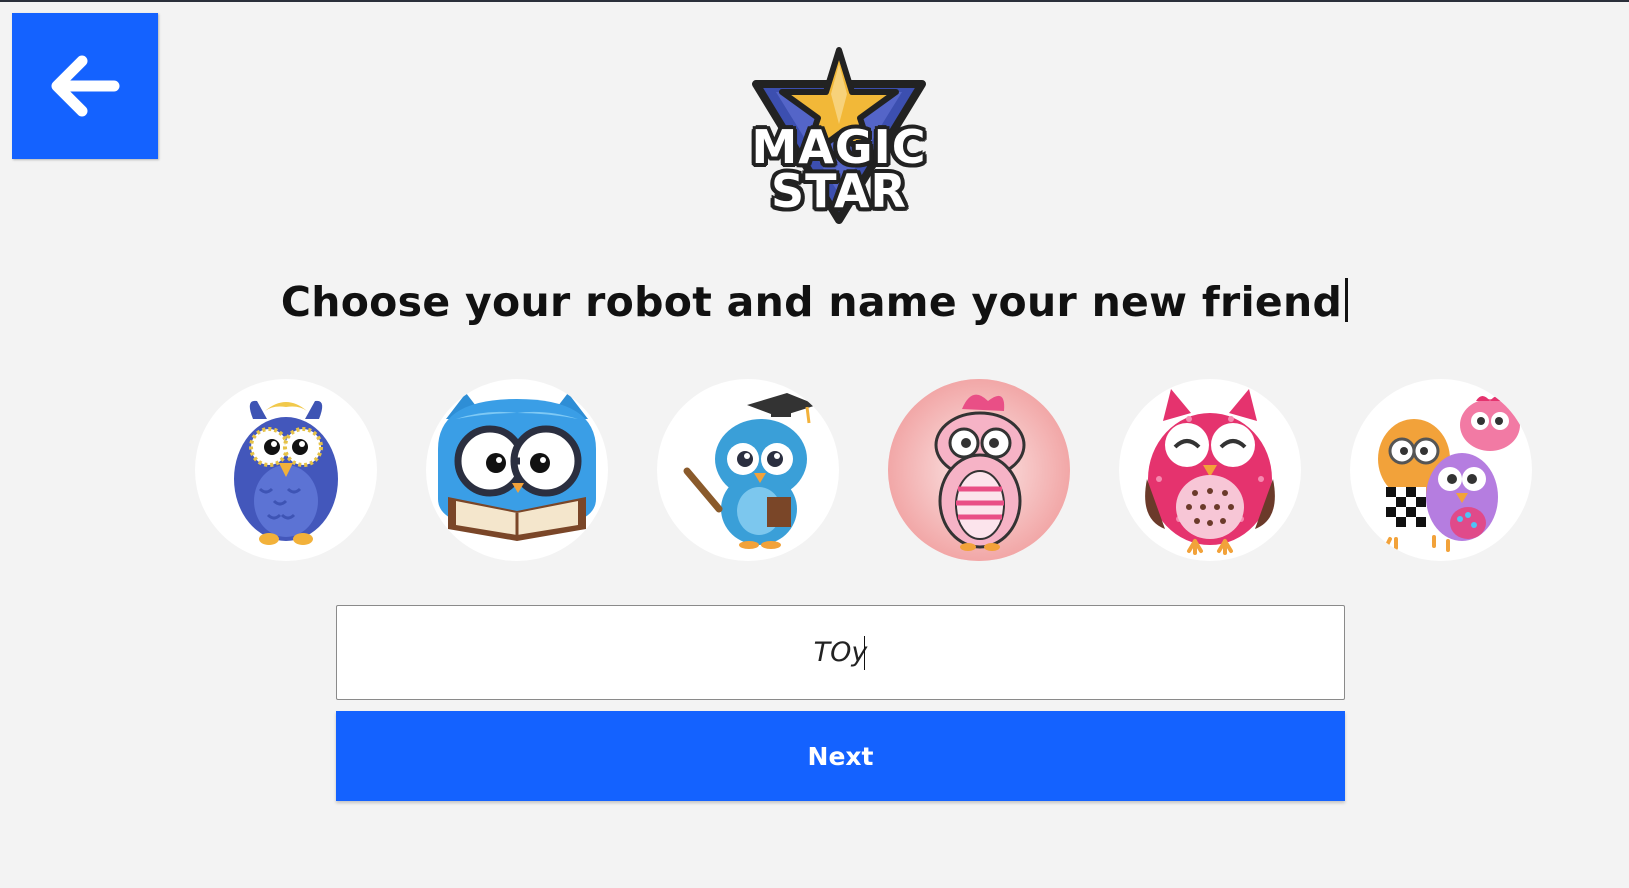  I want to click on polka-dot-owl-icon, so click(1210, 472).